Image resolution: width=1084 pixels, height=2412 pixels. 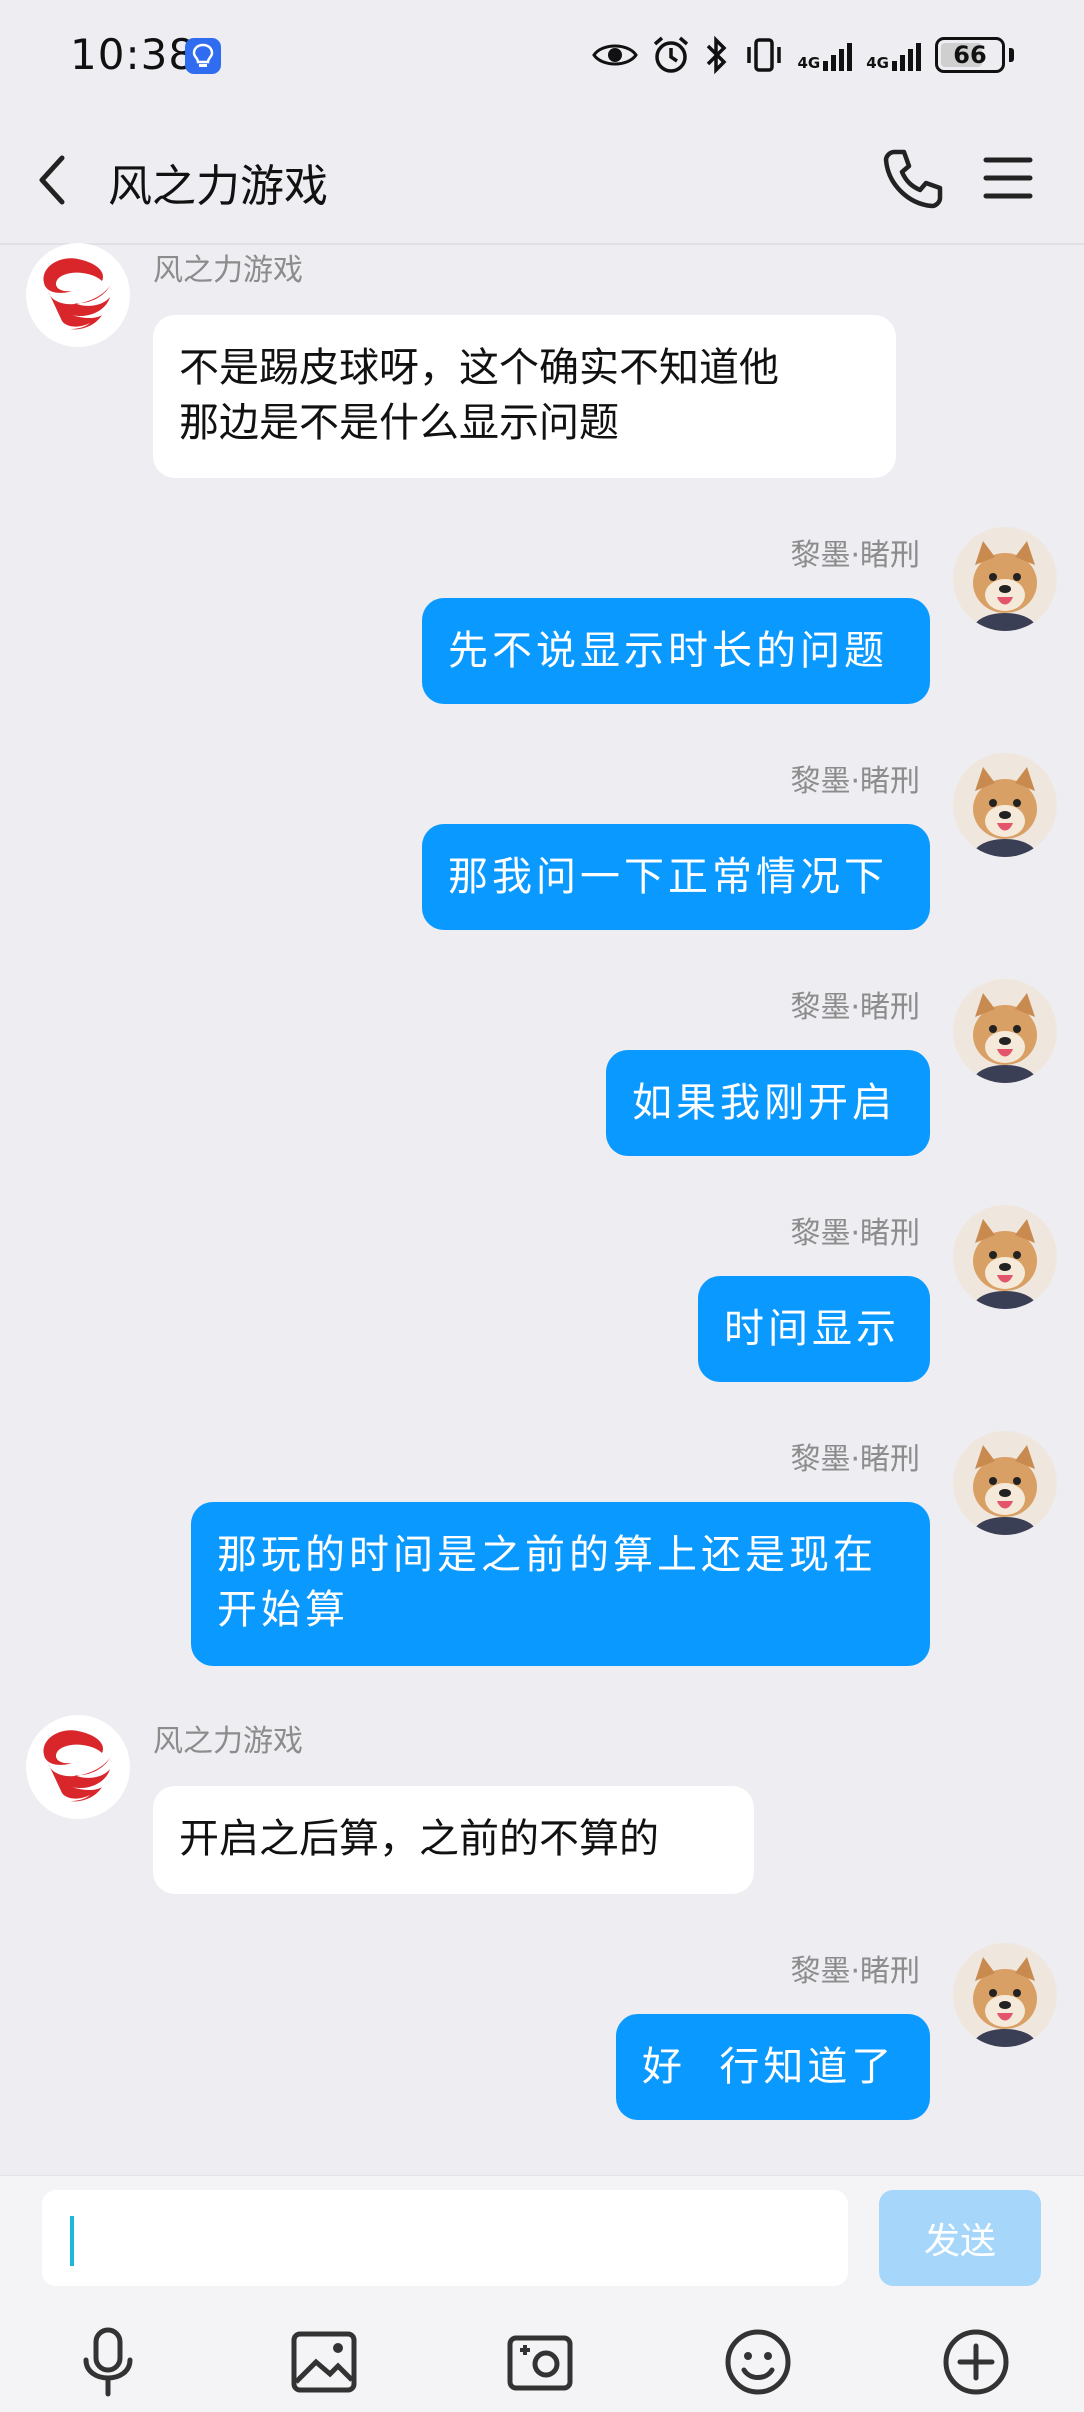 I want to click on chat-title: 风之力游戏, so click(x=218, y=186).